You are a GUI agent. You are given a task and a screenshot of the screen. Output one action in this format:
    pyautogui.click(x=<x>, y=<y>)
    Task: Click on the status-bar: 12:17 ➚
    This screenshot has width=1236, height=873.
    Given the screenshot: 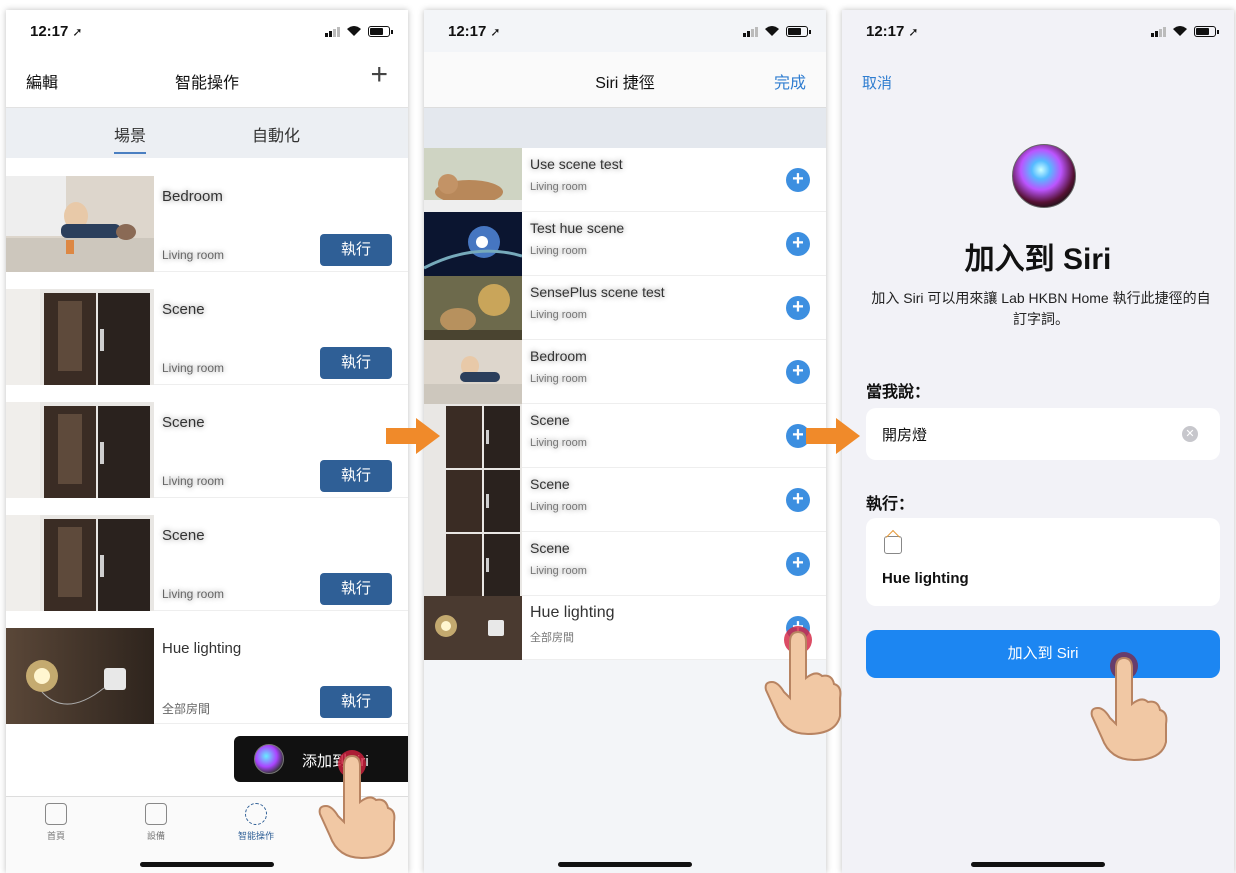 What is the action you would take?
    pyautogui.click(x=207, y=31)
    